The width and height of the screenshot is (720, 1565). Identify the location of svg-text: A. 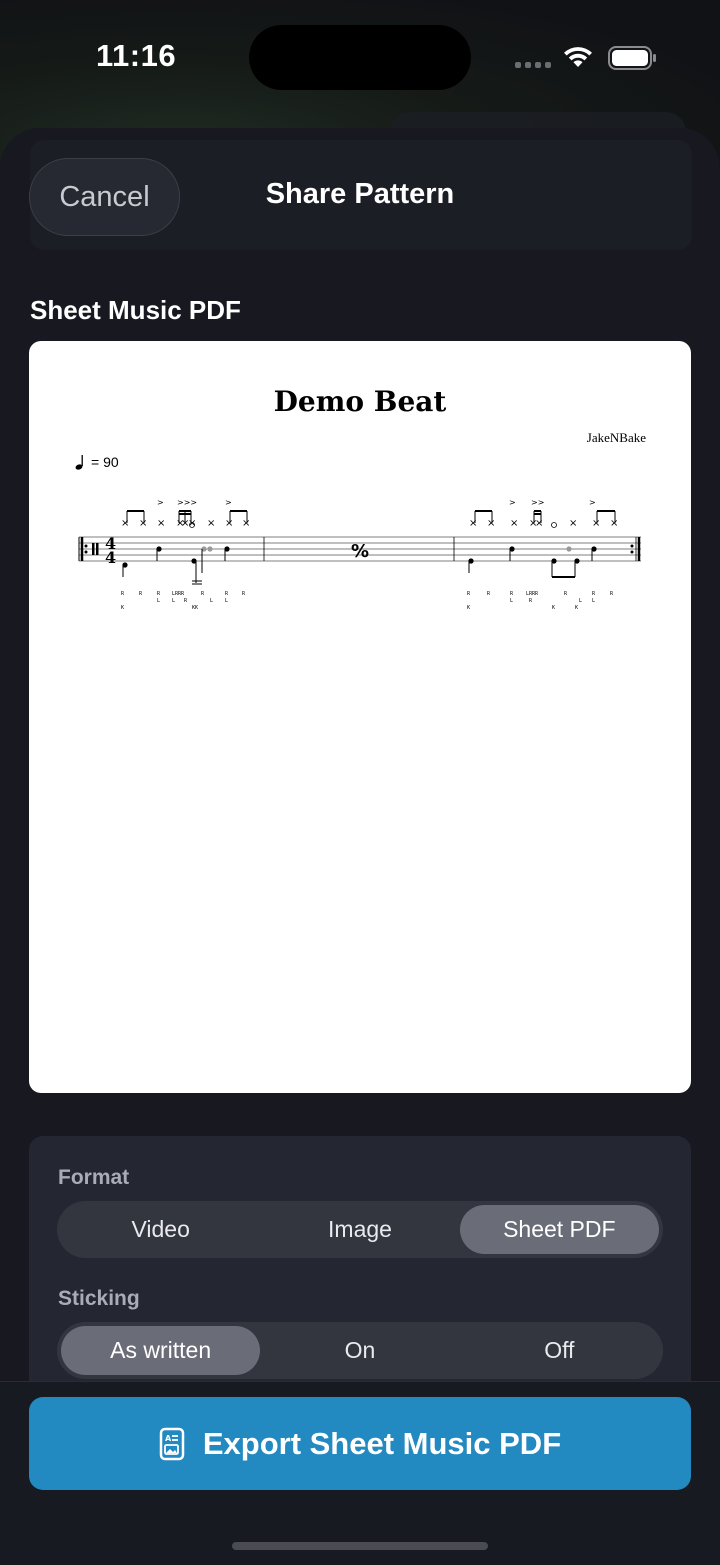
(168, 1438).